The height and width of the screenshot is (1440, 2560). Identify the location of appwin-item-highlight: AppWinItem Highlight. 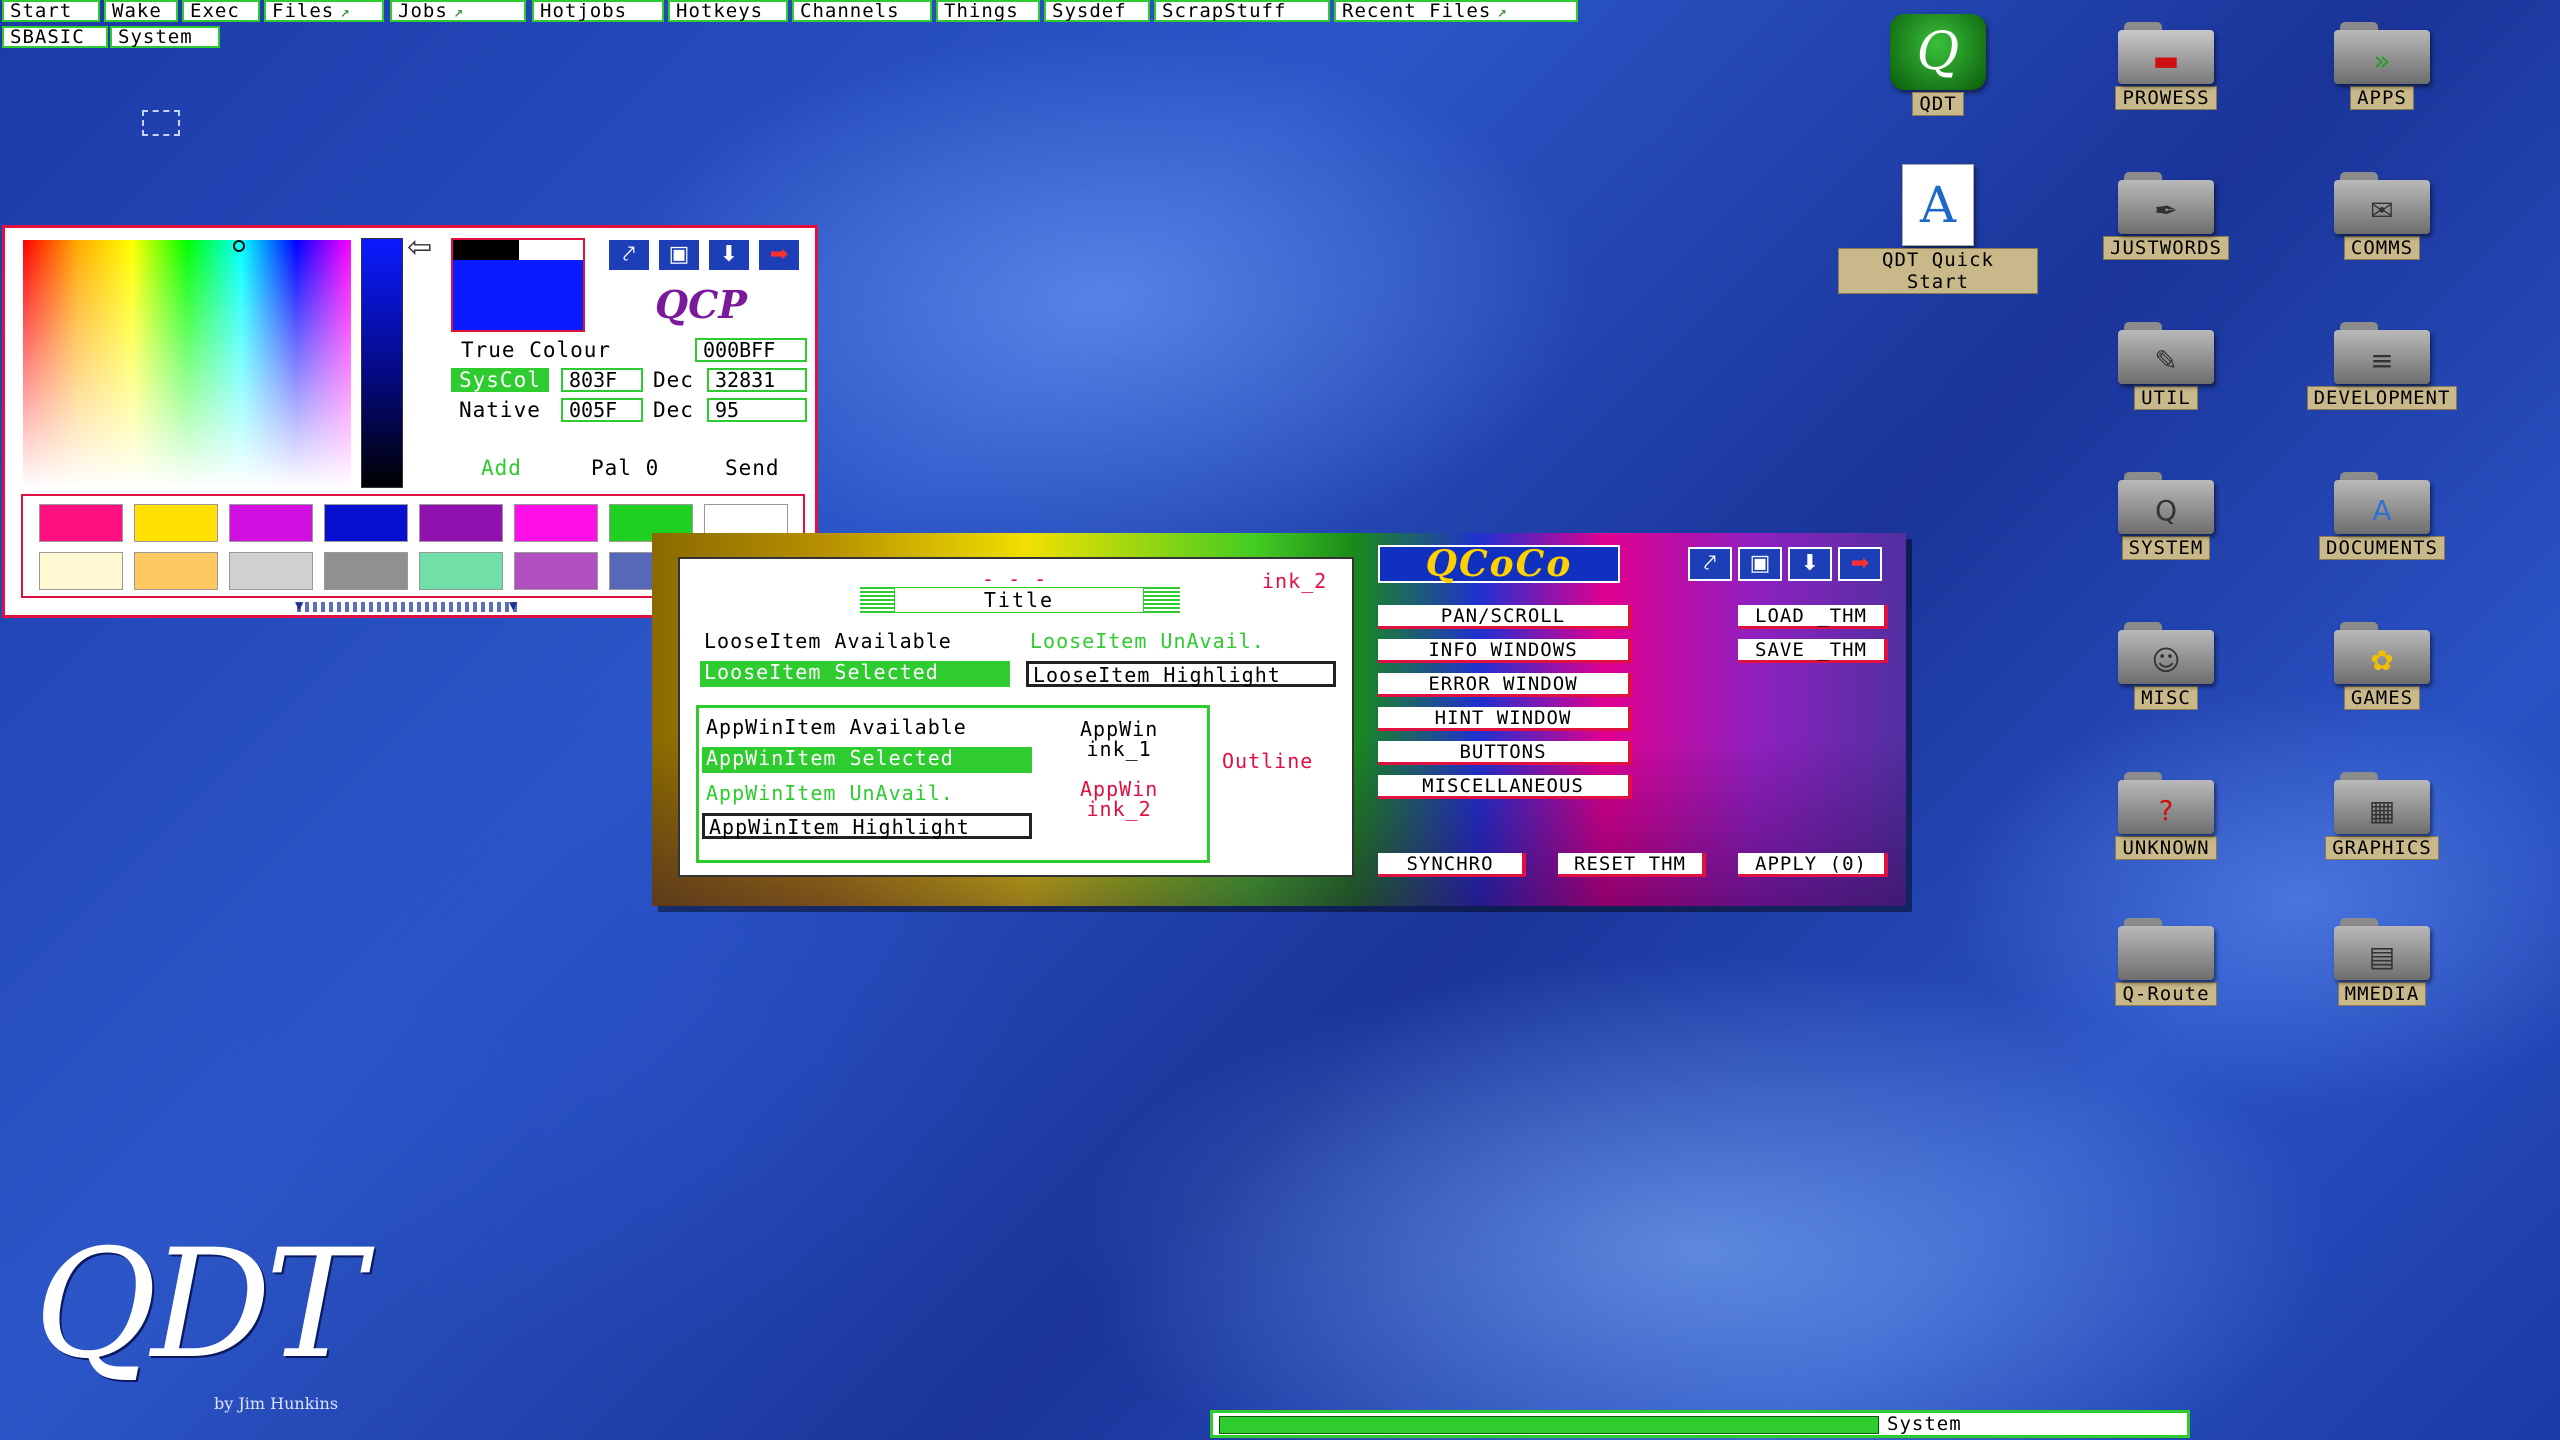
(867, 826).